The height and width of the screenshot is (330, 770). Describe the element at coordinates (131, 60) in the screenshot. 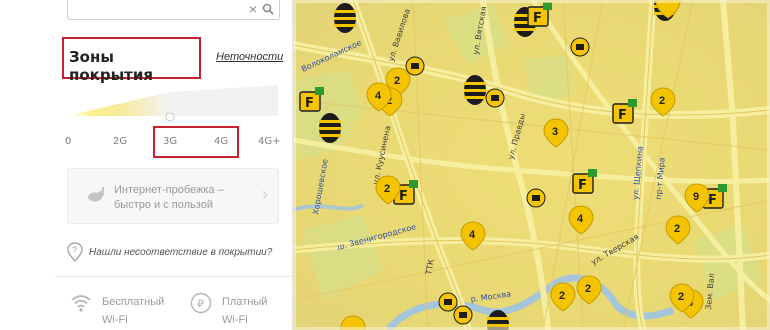

I see `coverage-title: Зоны покрытия` at that location.